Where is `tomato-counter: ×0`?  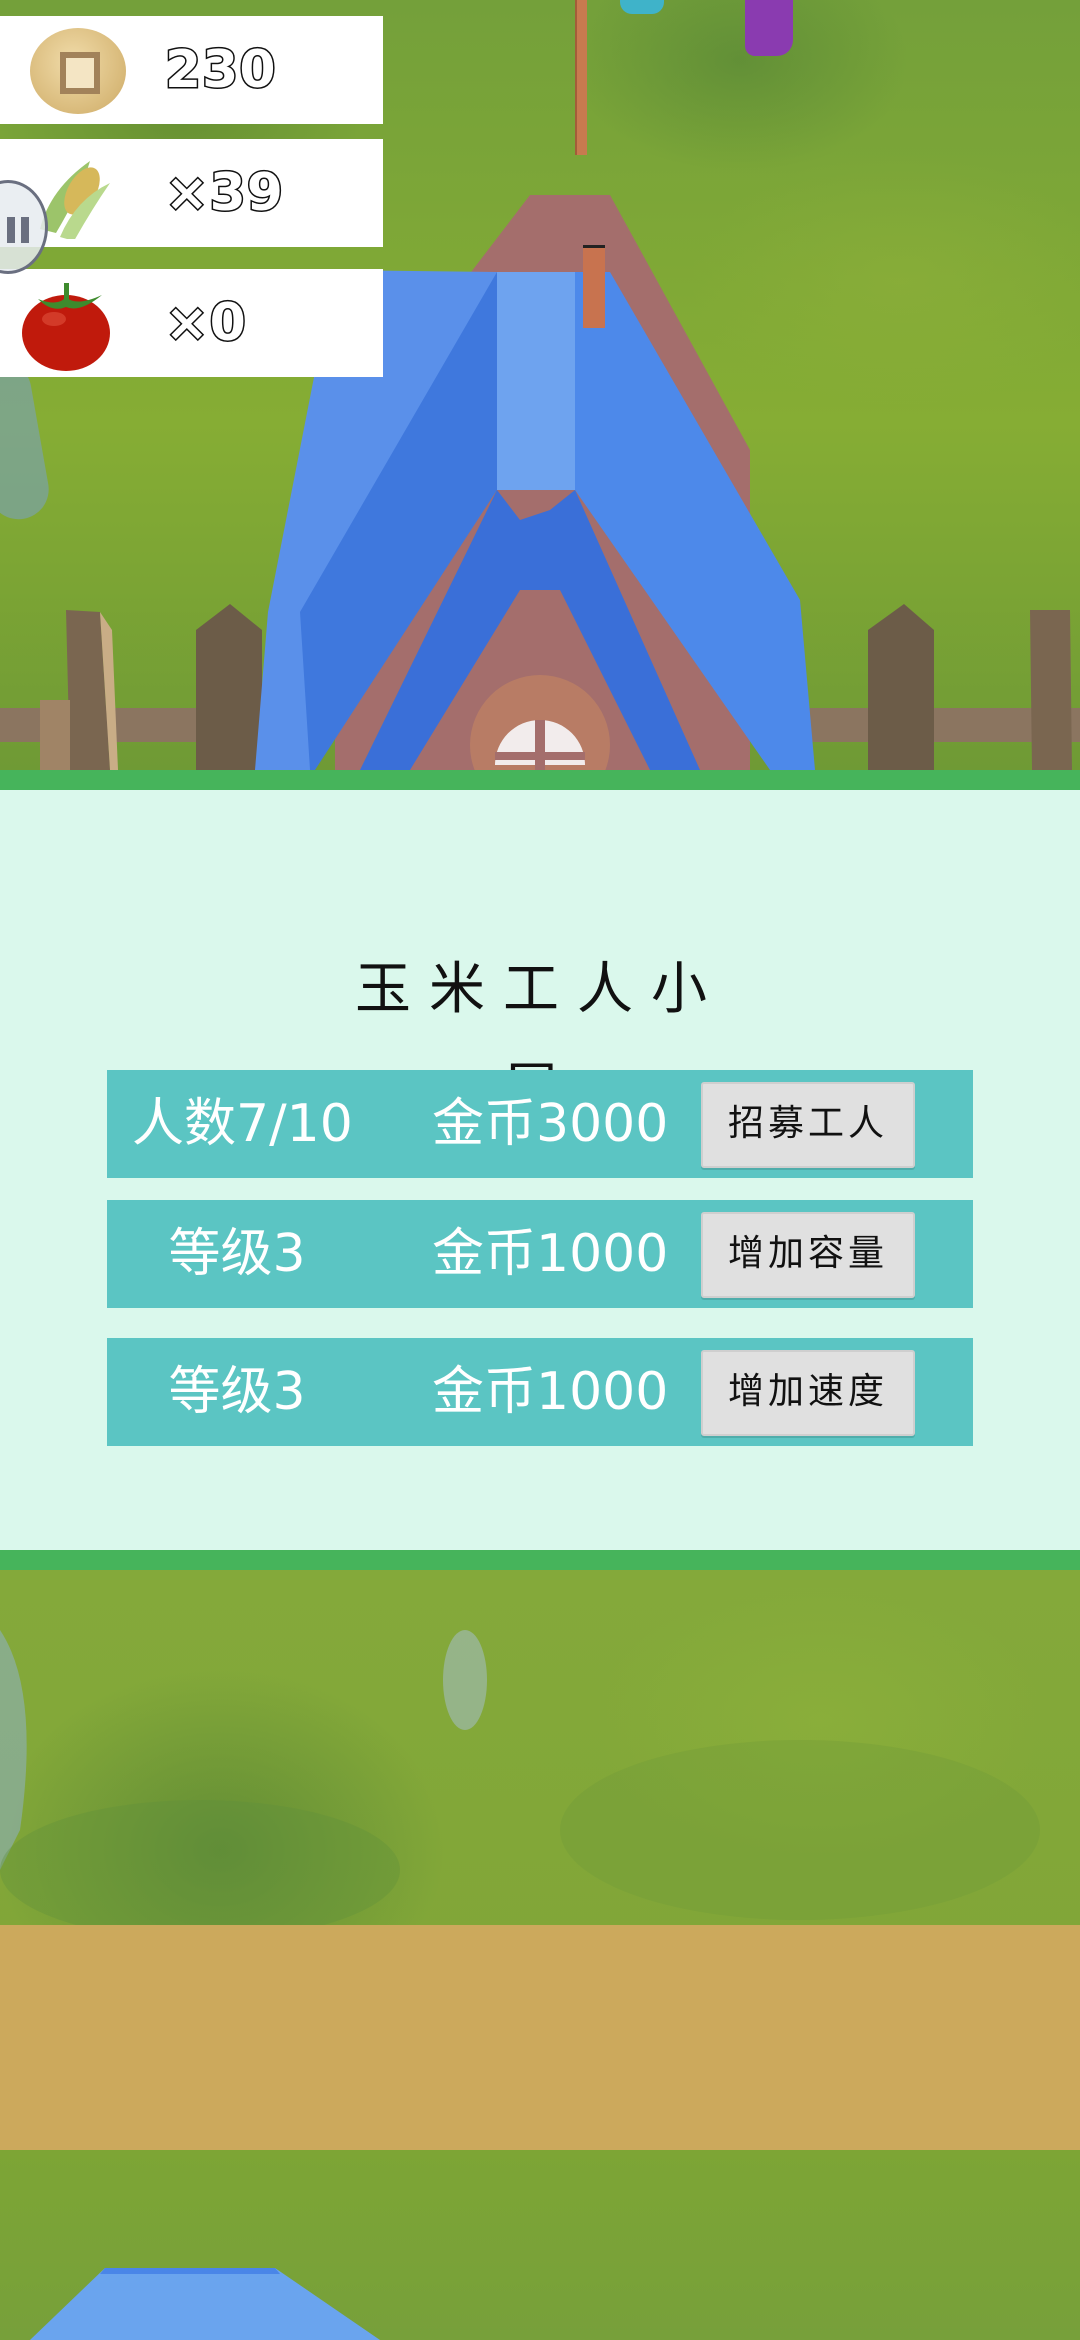 tomato-counter: ×0 is located at coordinates (191, 323).